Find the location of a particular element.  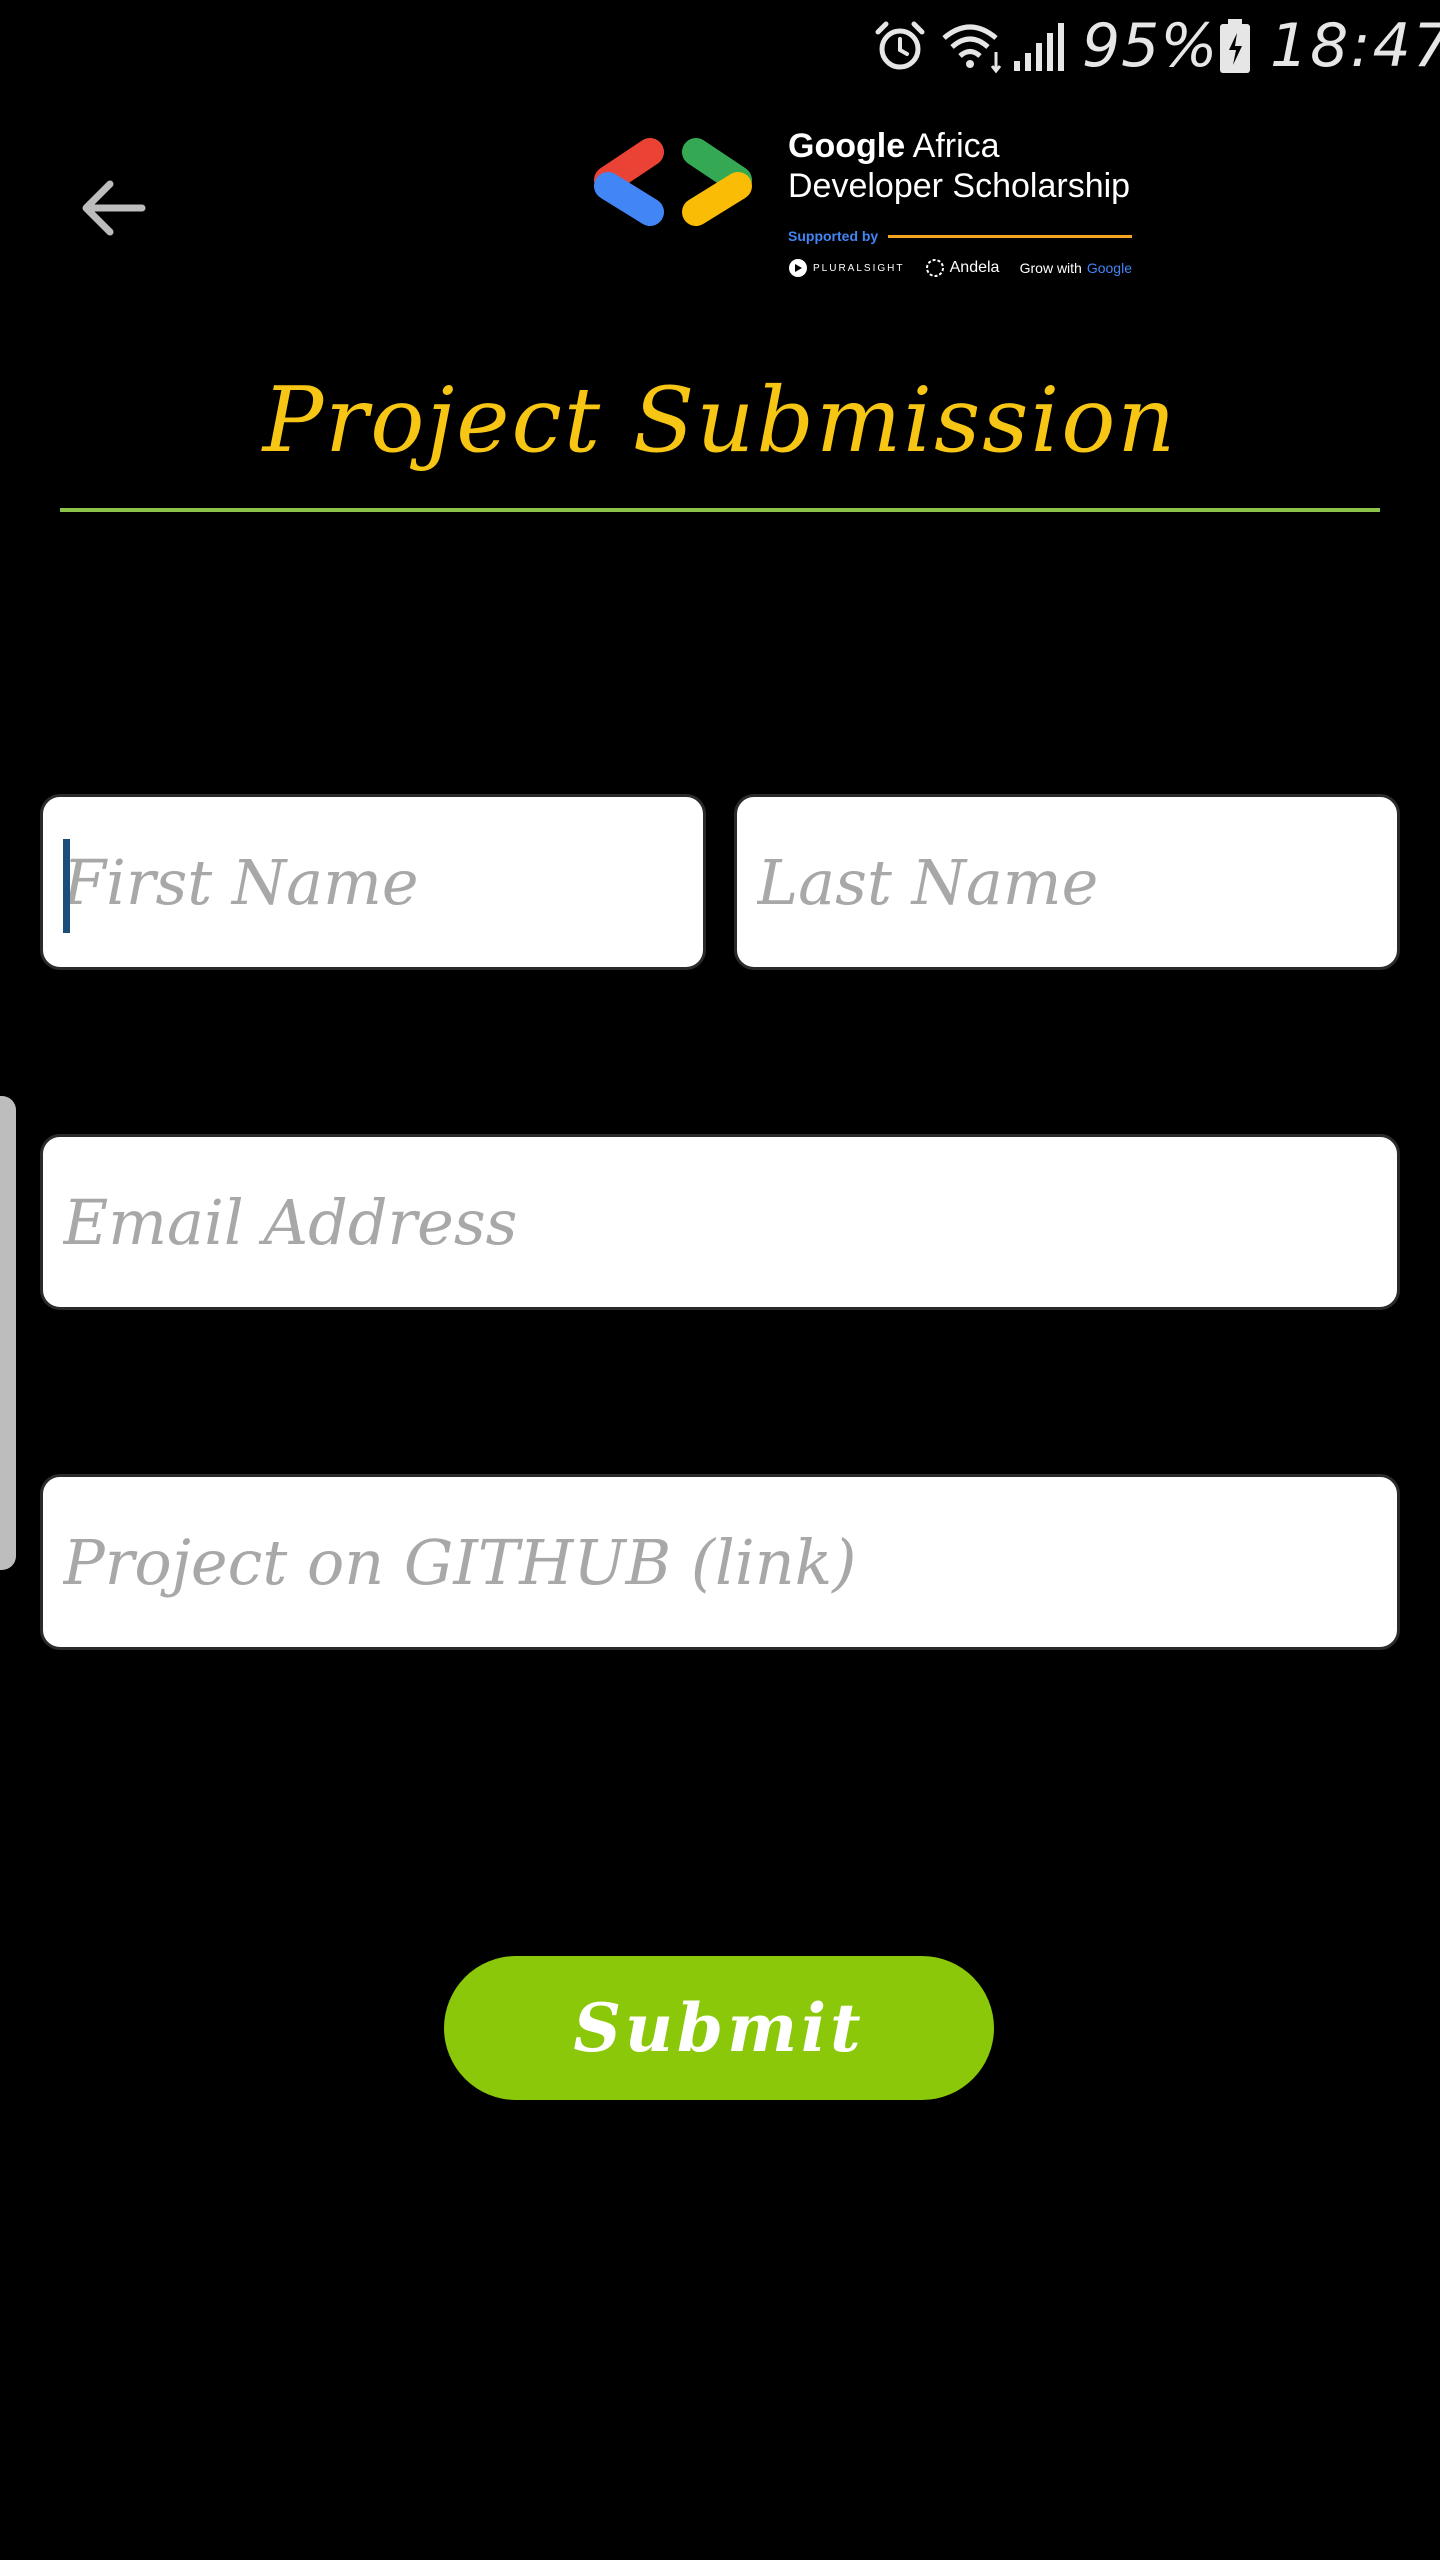

first-name-input is located at coordinates (382, 882).